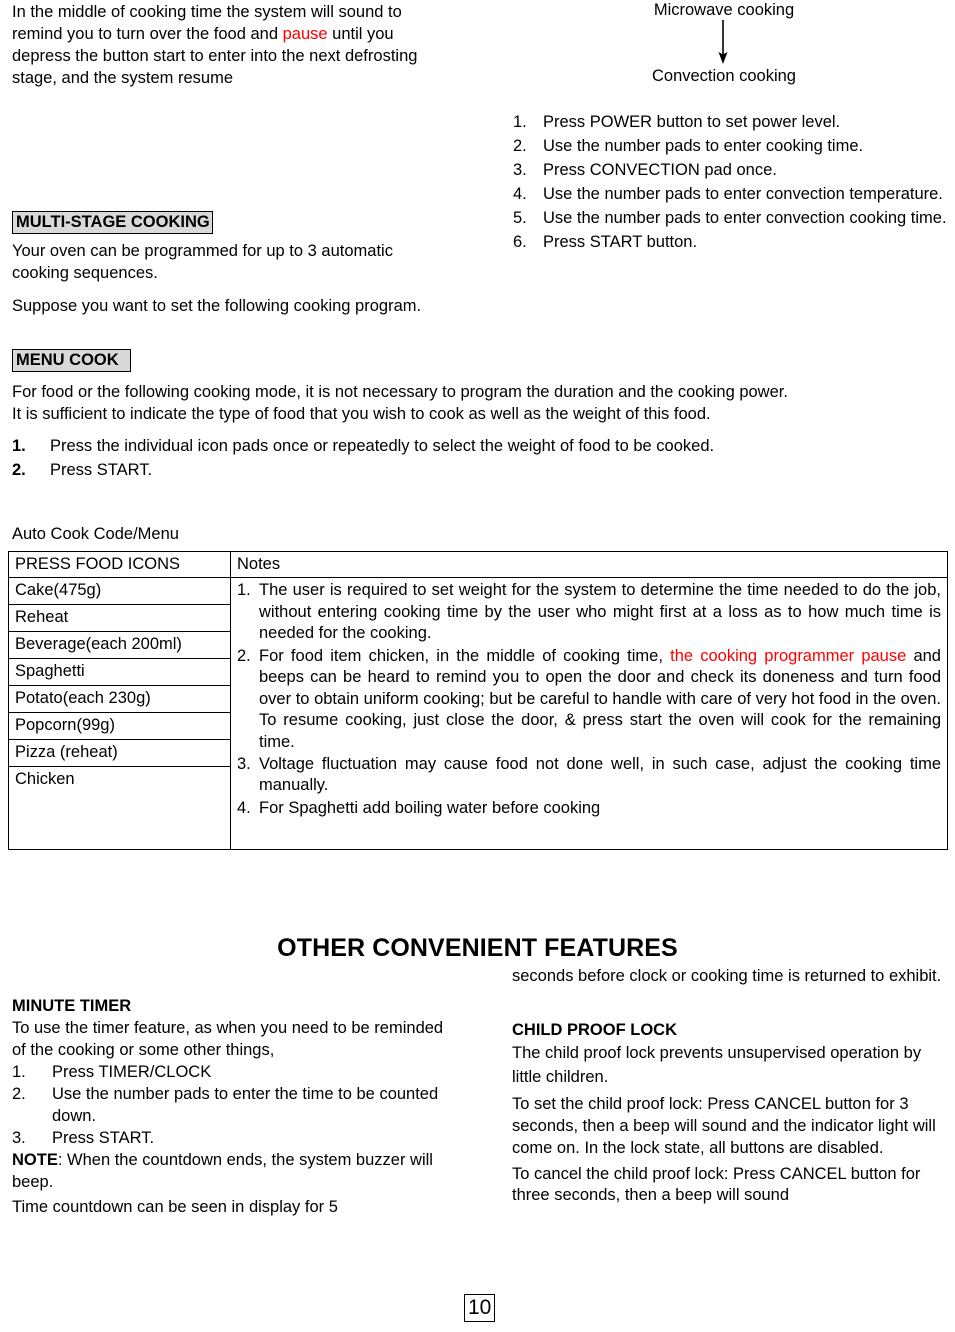 The width and height of the screenshot is (955, 1332). I want to click on diagram-arrow-area, so click(724, 42).